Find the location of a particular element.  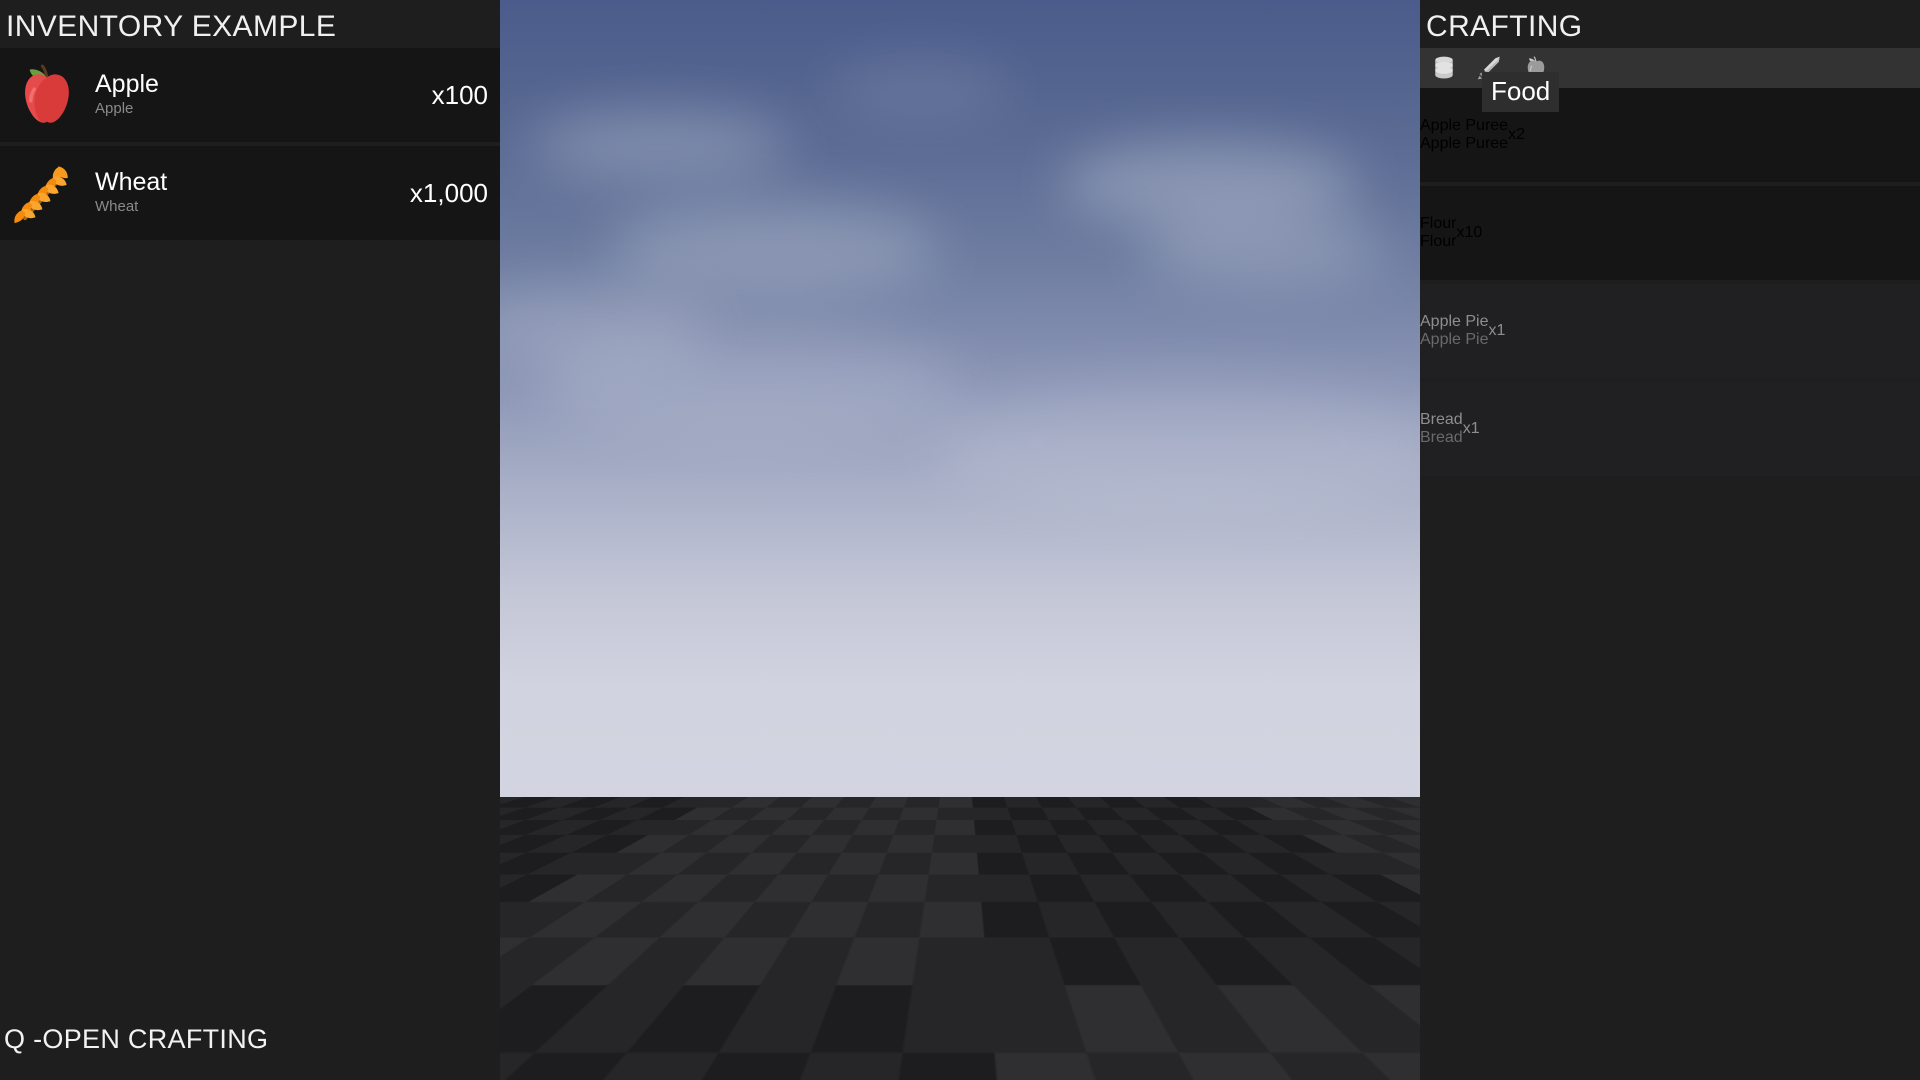

inventory-item-wheat: Wheat Wheat x1,000 is located at coordinates (250, 193).